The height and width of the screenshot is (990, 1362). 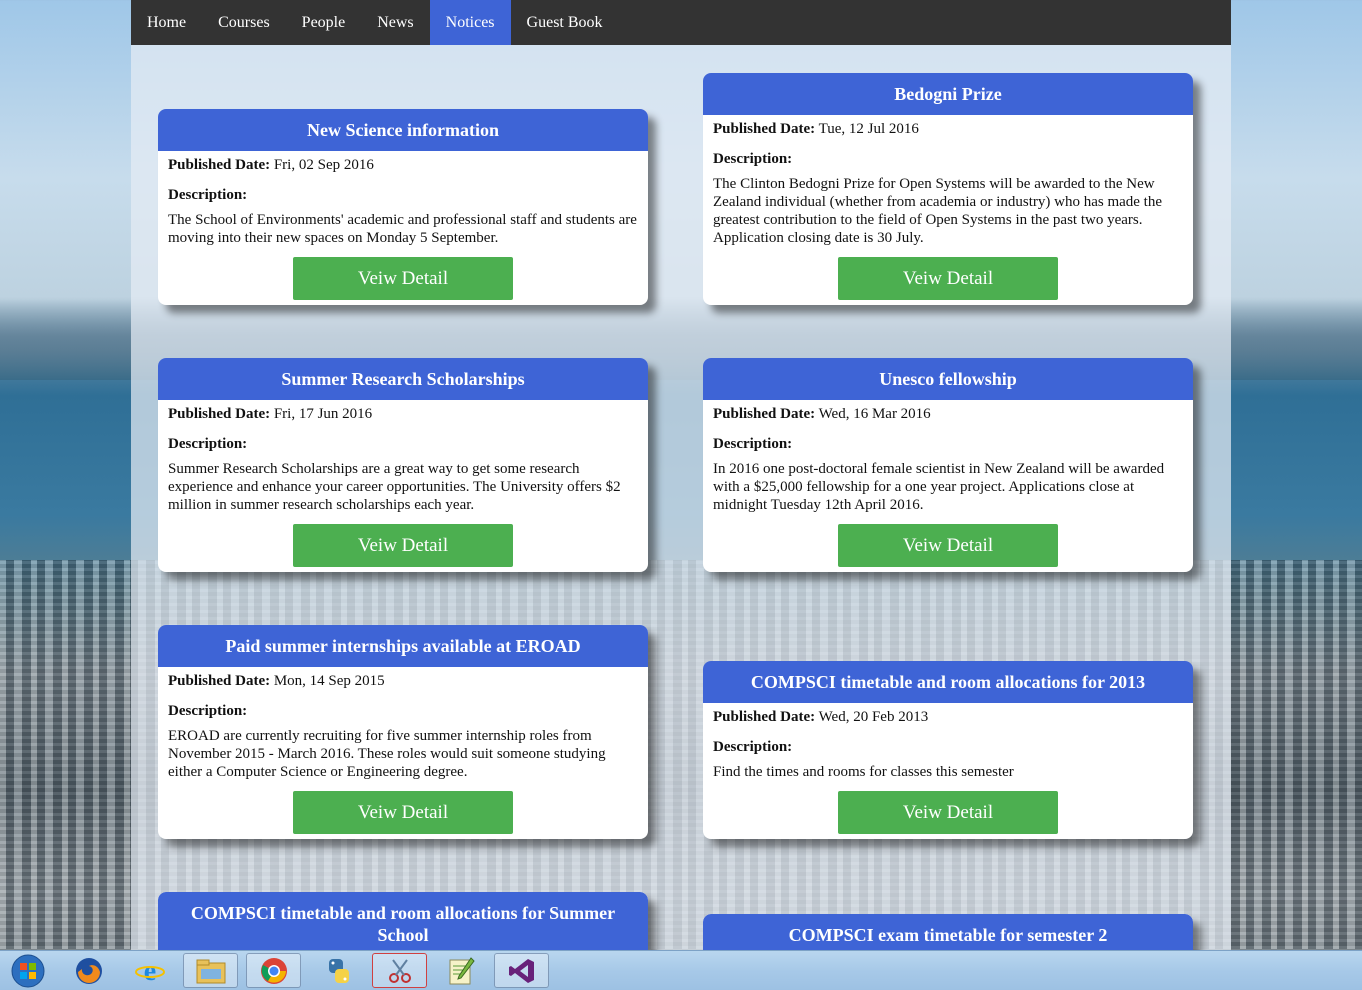 I want to click on published-date-row: Published Date: Fri, 17 Jun 2016, so click(x=403, y=414).